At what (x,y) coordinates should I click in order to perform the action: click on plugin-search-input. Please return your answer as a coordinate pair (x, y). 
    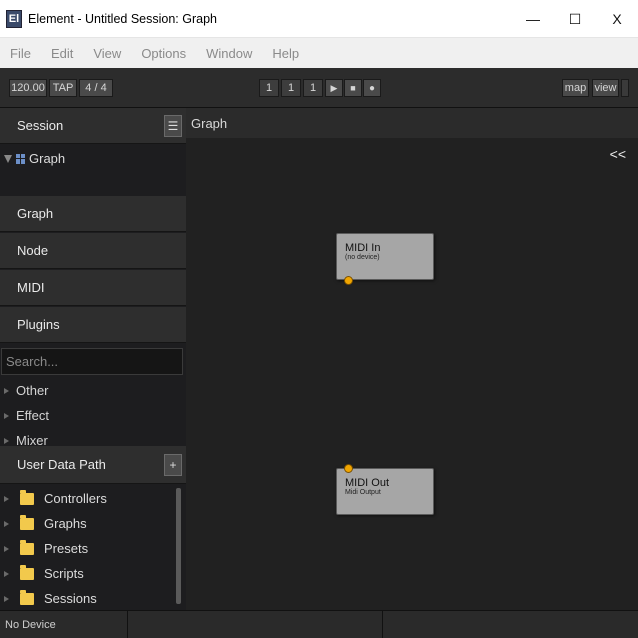
    Looking at the image, I should click on (92, 361).